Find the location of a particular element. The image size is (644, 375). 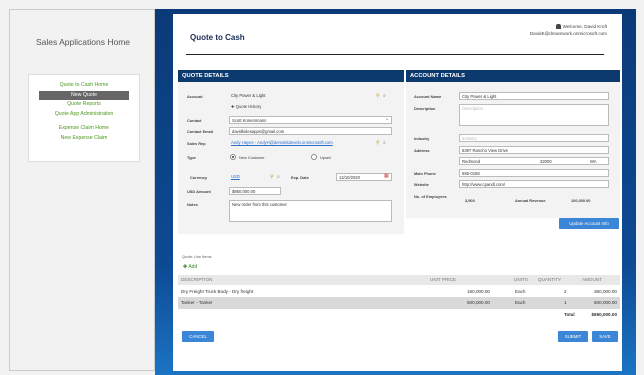

contact-email-label: Contact Email is located at coordinates (200, 131).